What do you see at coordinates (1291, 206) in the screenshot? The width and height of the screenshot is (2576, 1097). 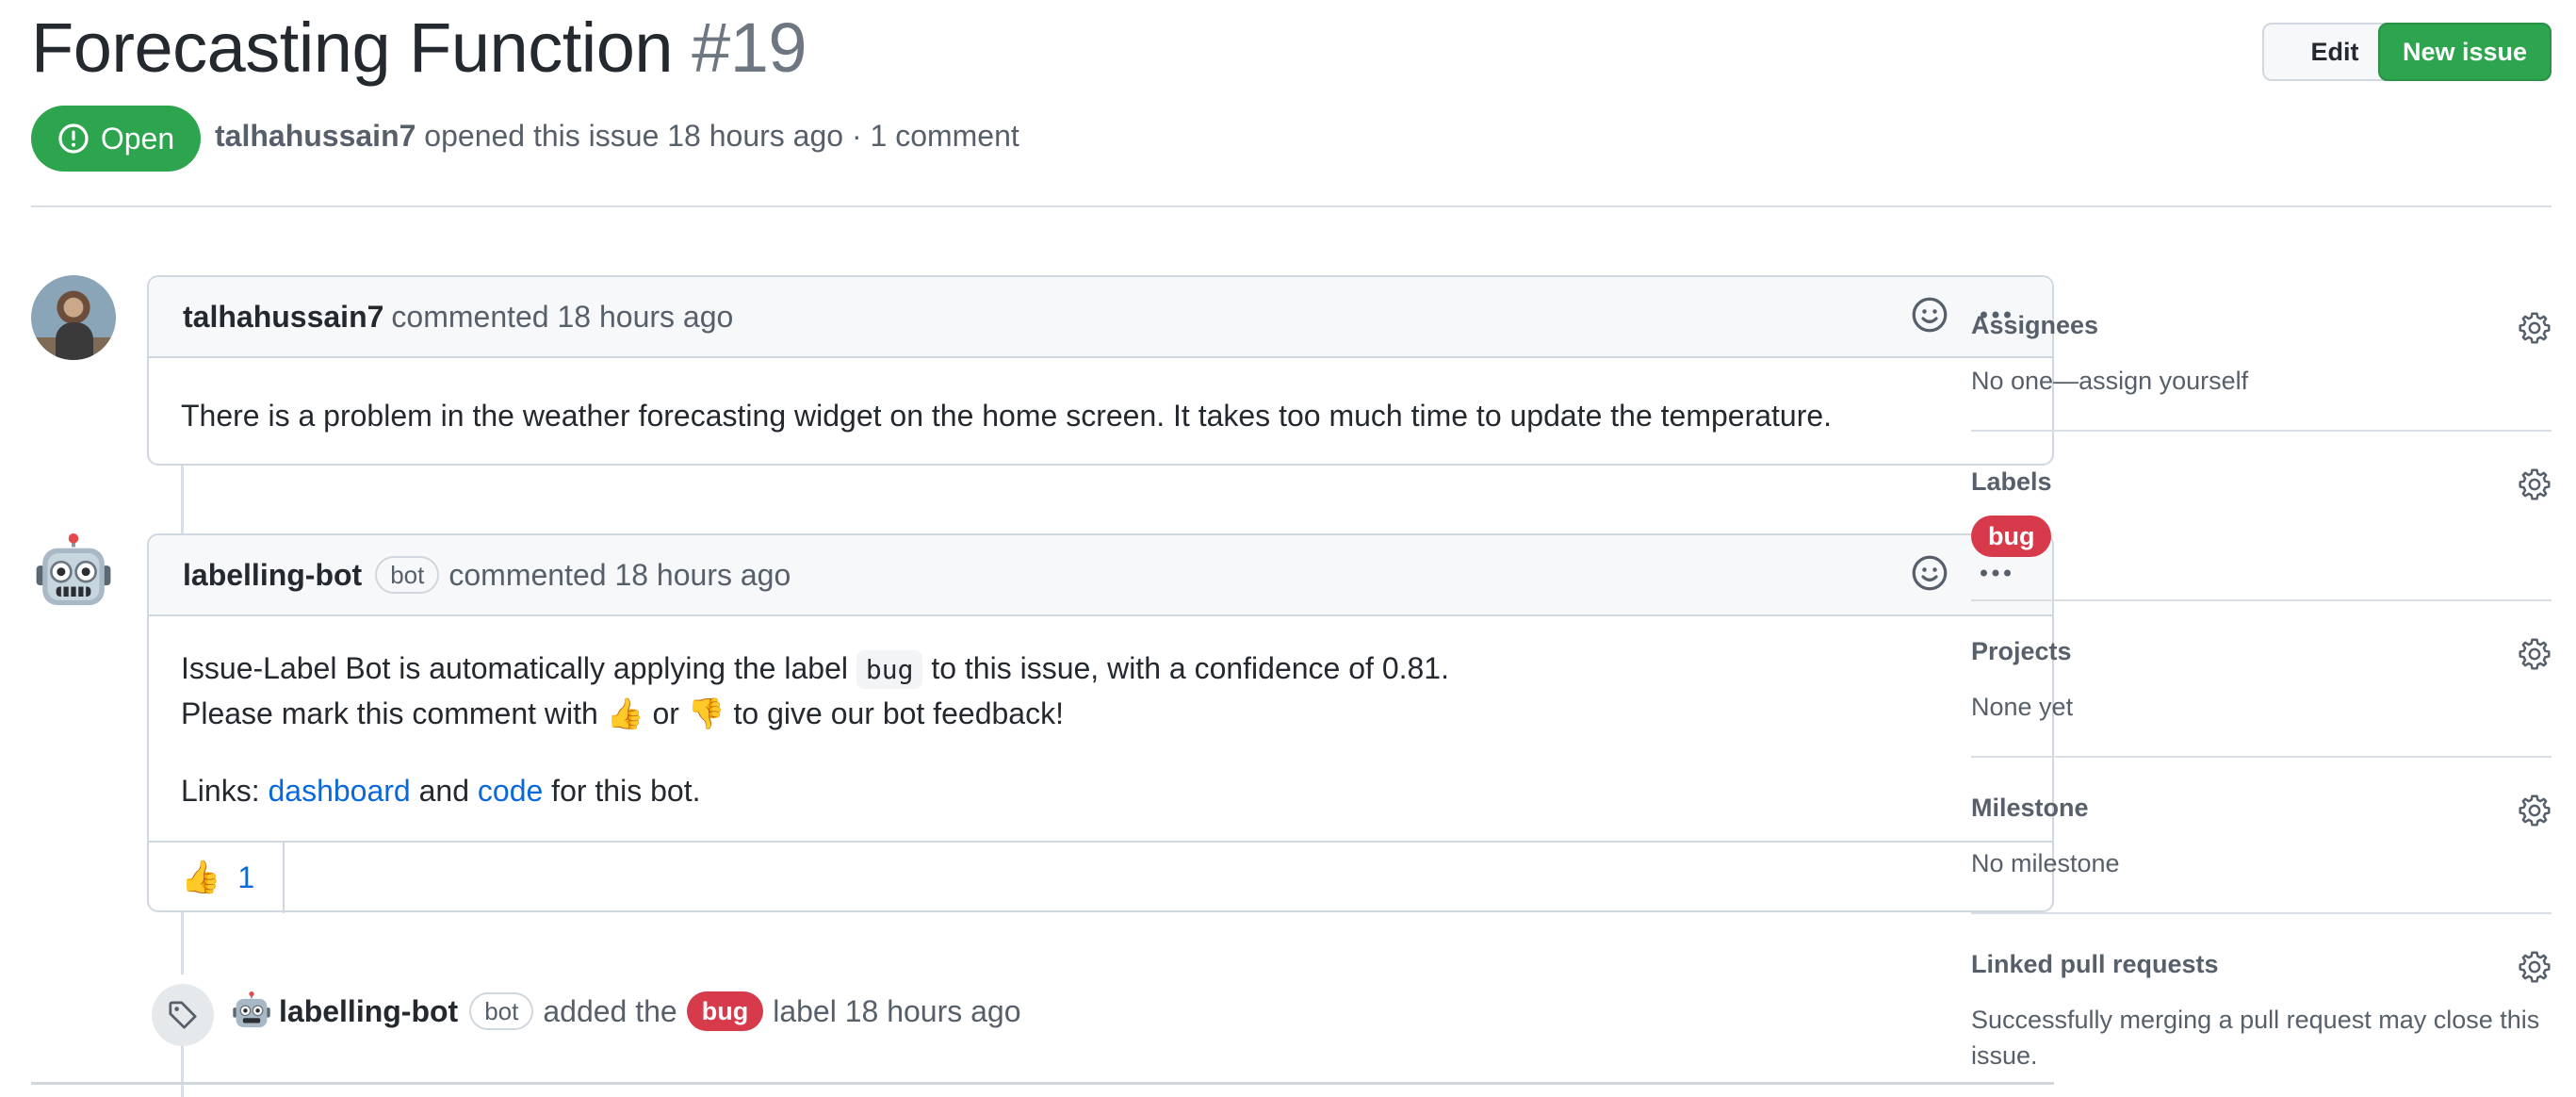 I see `header-divider` at bounding box center [1291, 206].